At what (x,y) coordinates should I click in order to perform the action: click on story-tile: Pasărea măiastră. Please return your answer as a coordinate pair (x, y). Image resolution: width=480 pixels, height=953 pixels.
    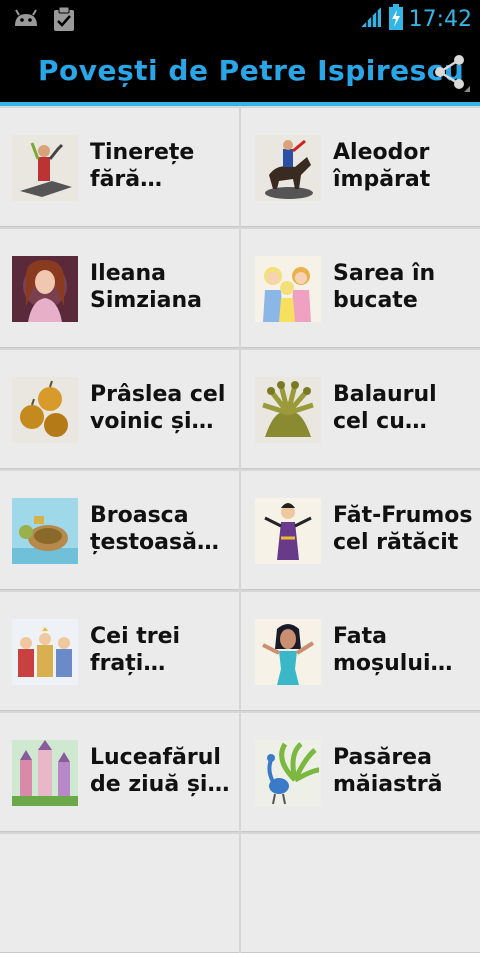
    Looking at the image, I should click on (360, 772).